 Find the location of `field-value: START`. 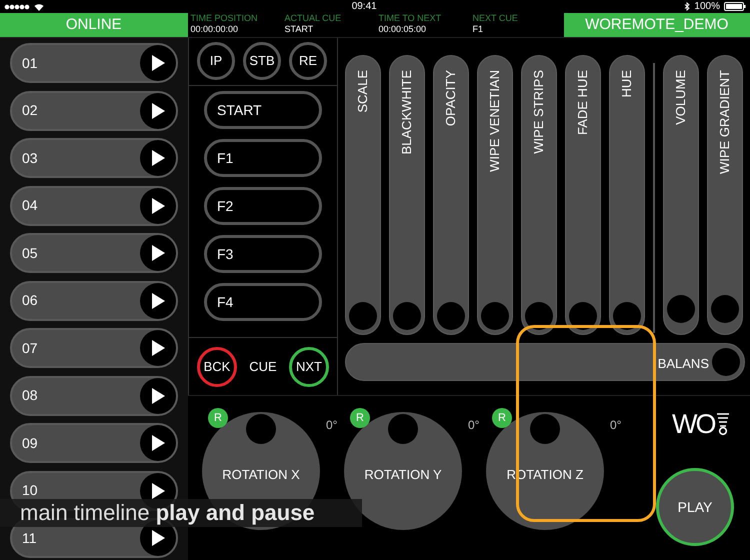

field-value: START is located at coordinates (299, 29).